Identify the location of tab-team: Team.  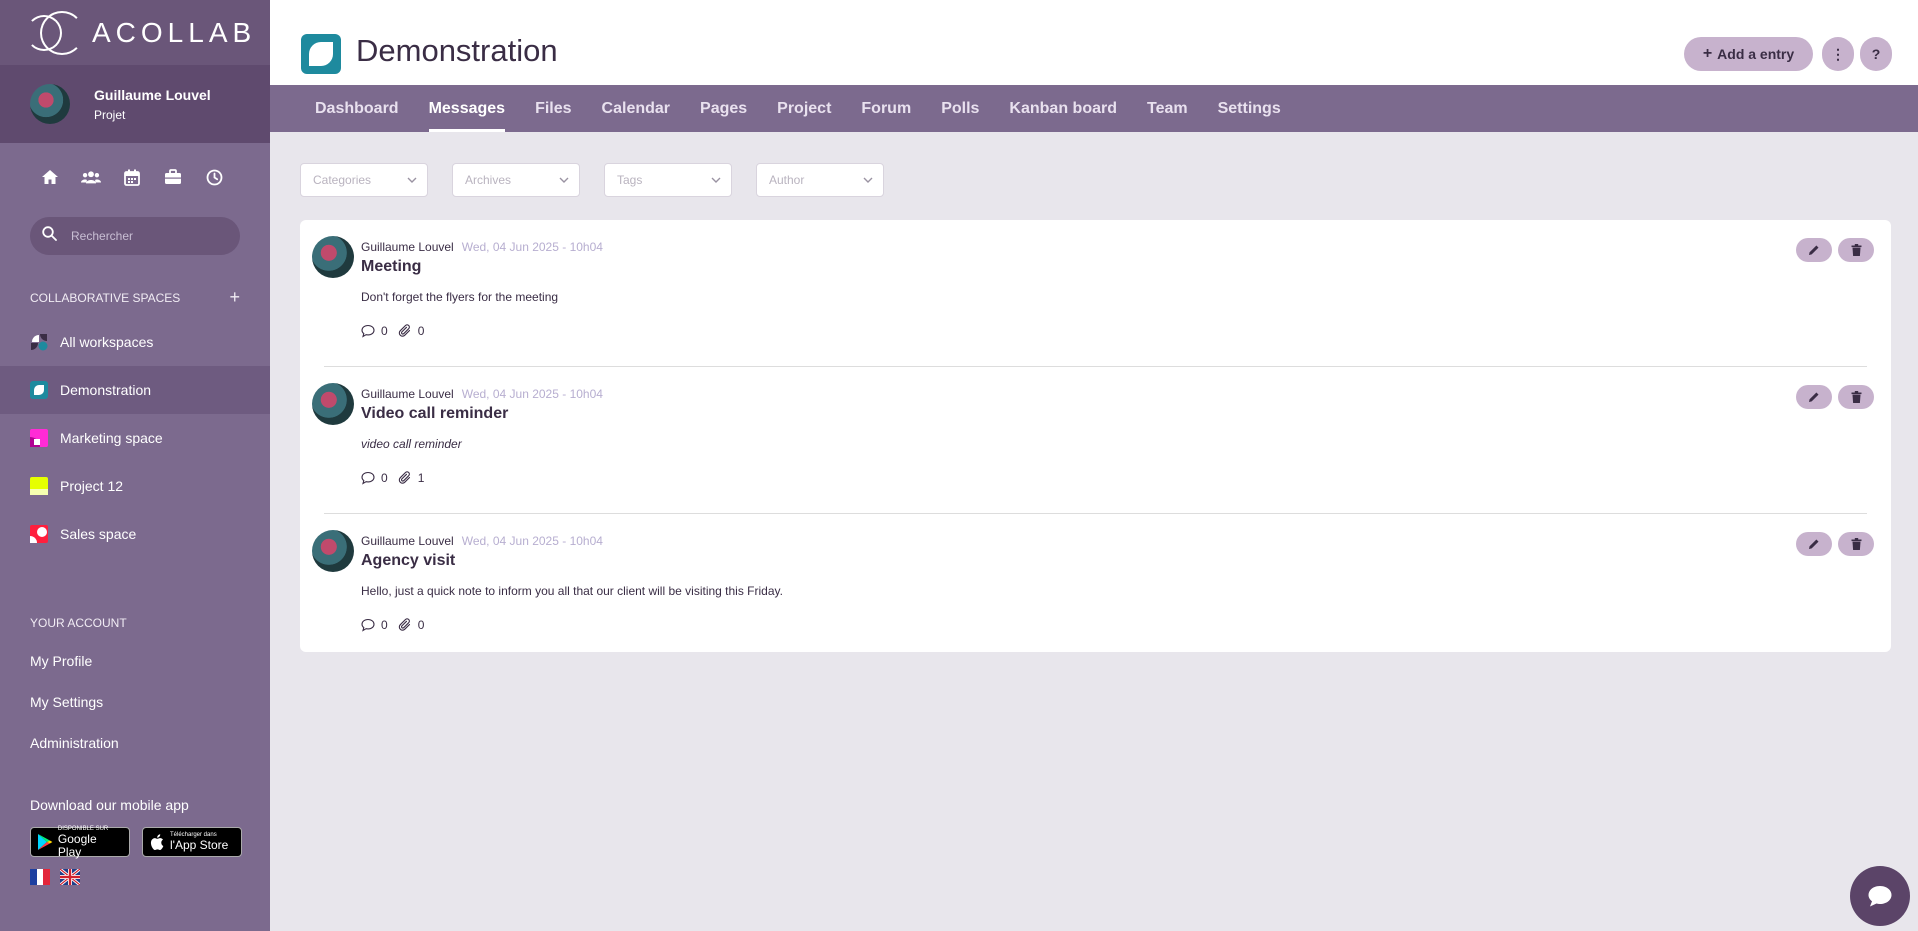
(1167, 108).